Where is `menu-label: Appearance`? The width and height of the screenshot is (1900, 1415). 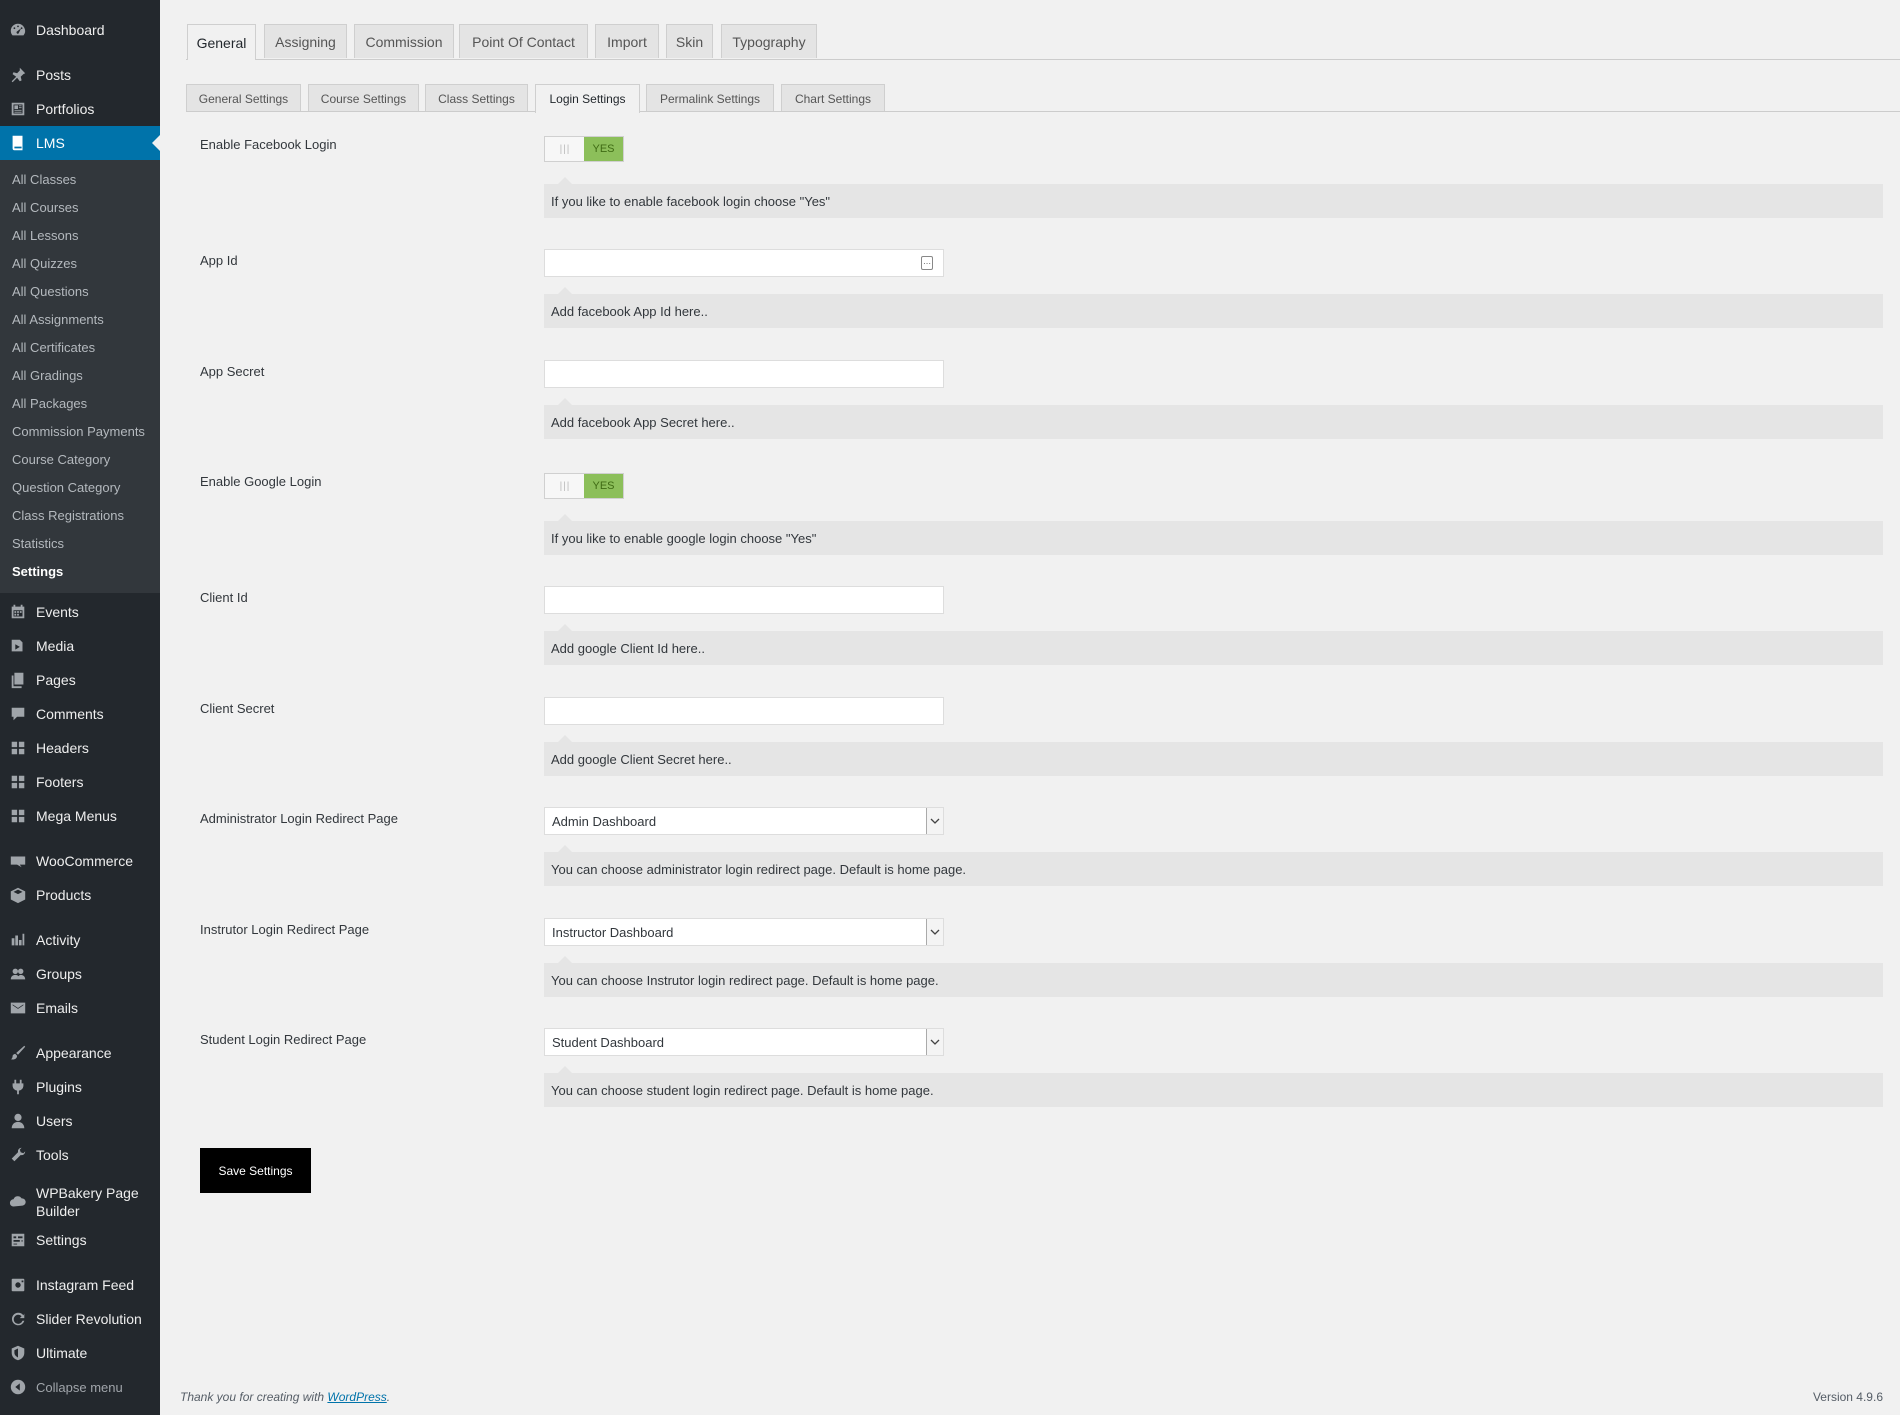
menu-label: Appearance is located at coordinates (74, 1053).